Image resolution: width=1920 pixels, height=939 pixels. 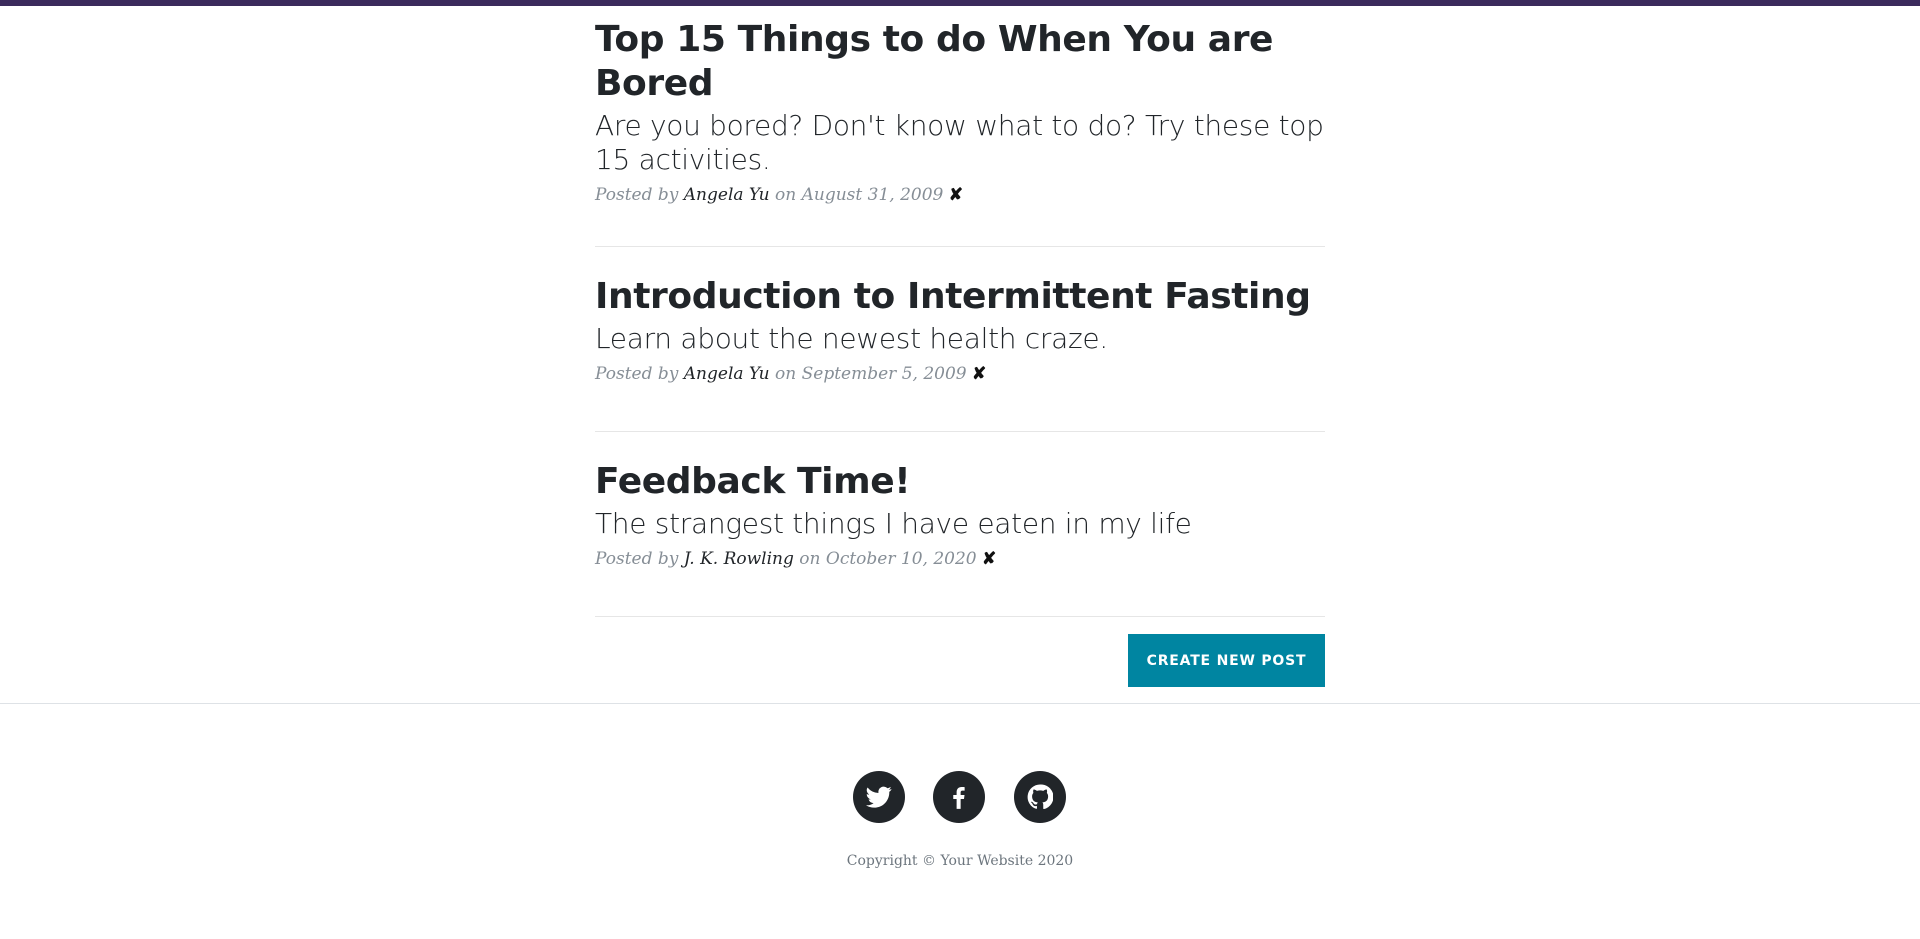 What do you see at coordinates (872, 195) in the screenshot?
I see `post-date: August 31, 2009` at bounding box center [872, 195].